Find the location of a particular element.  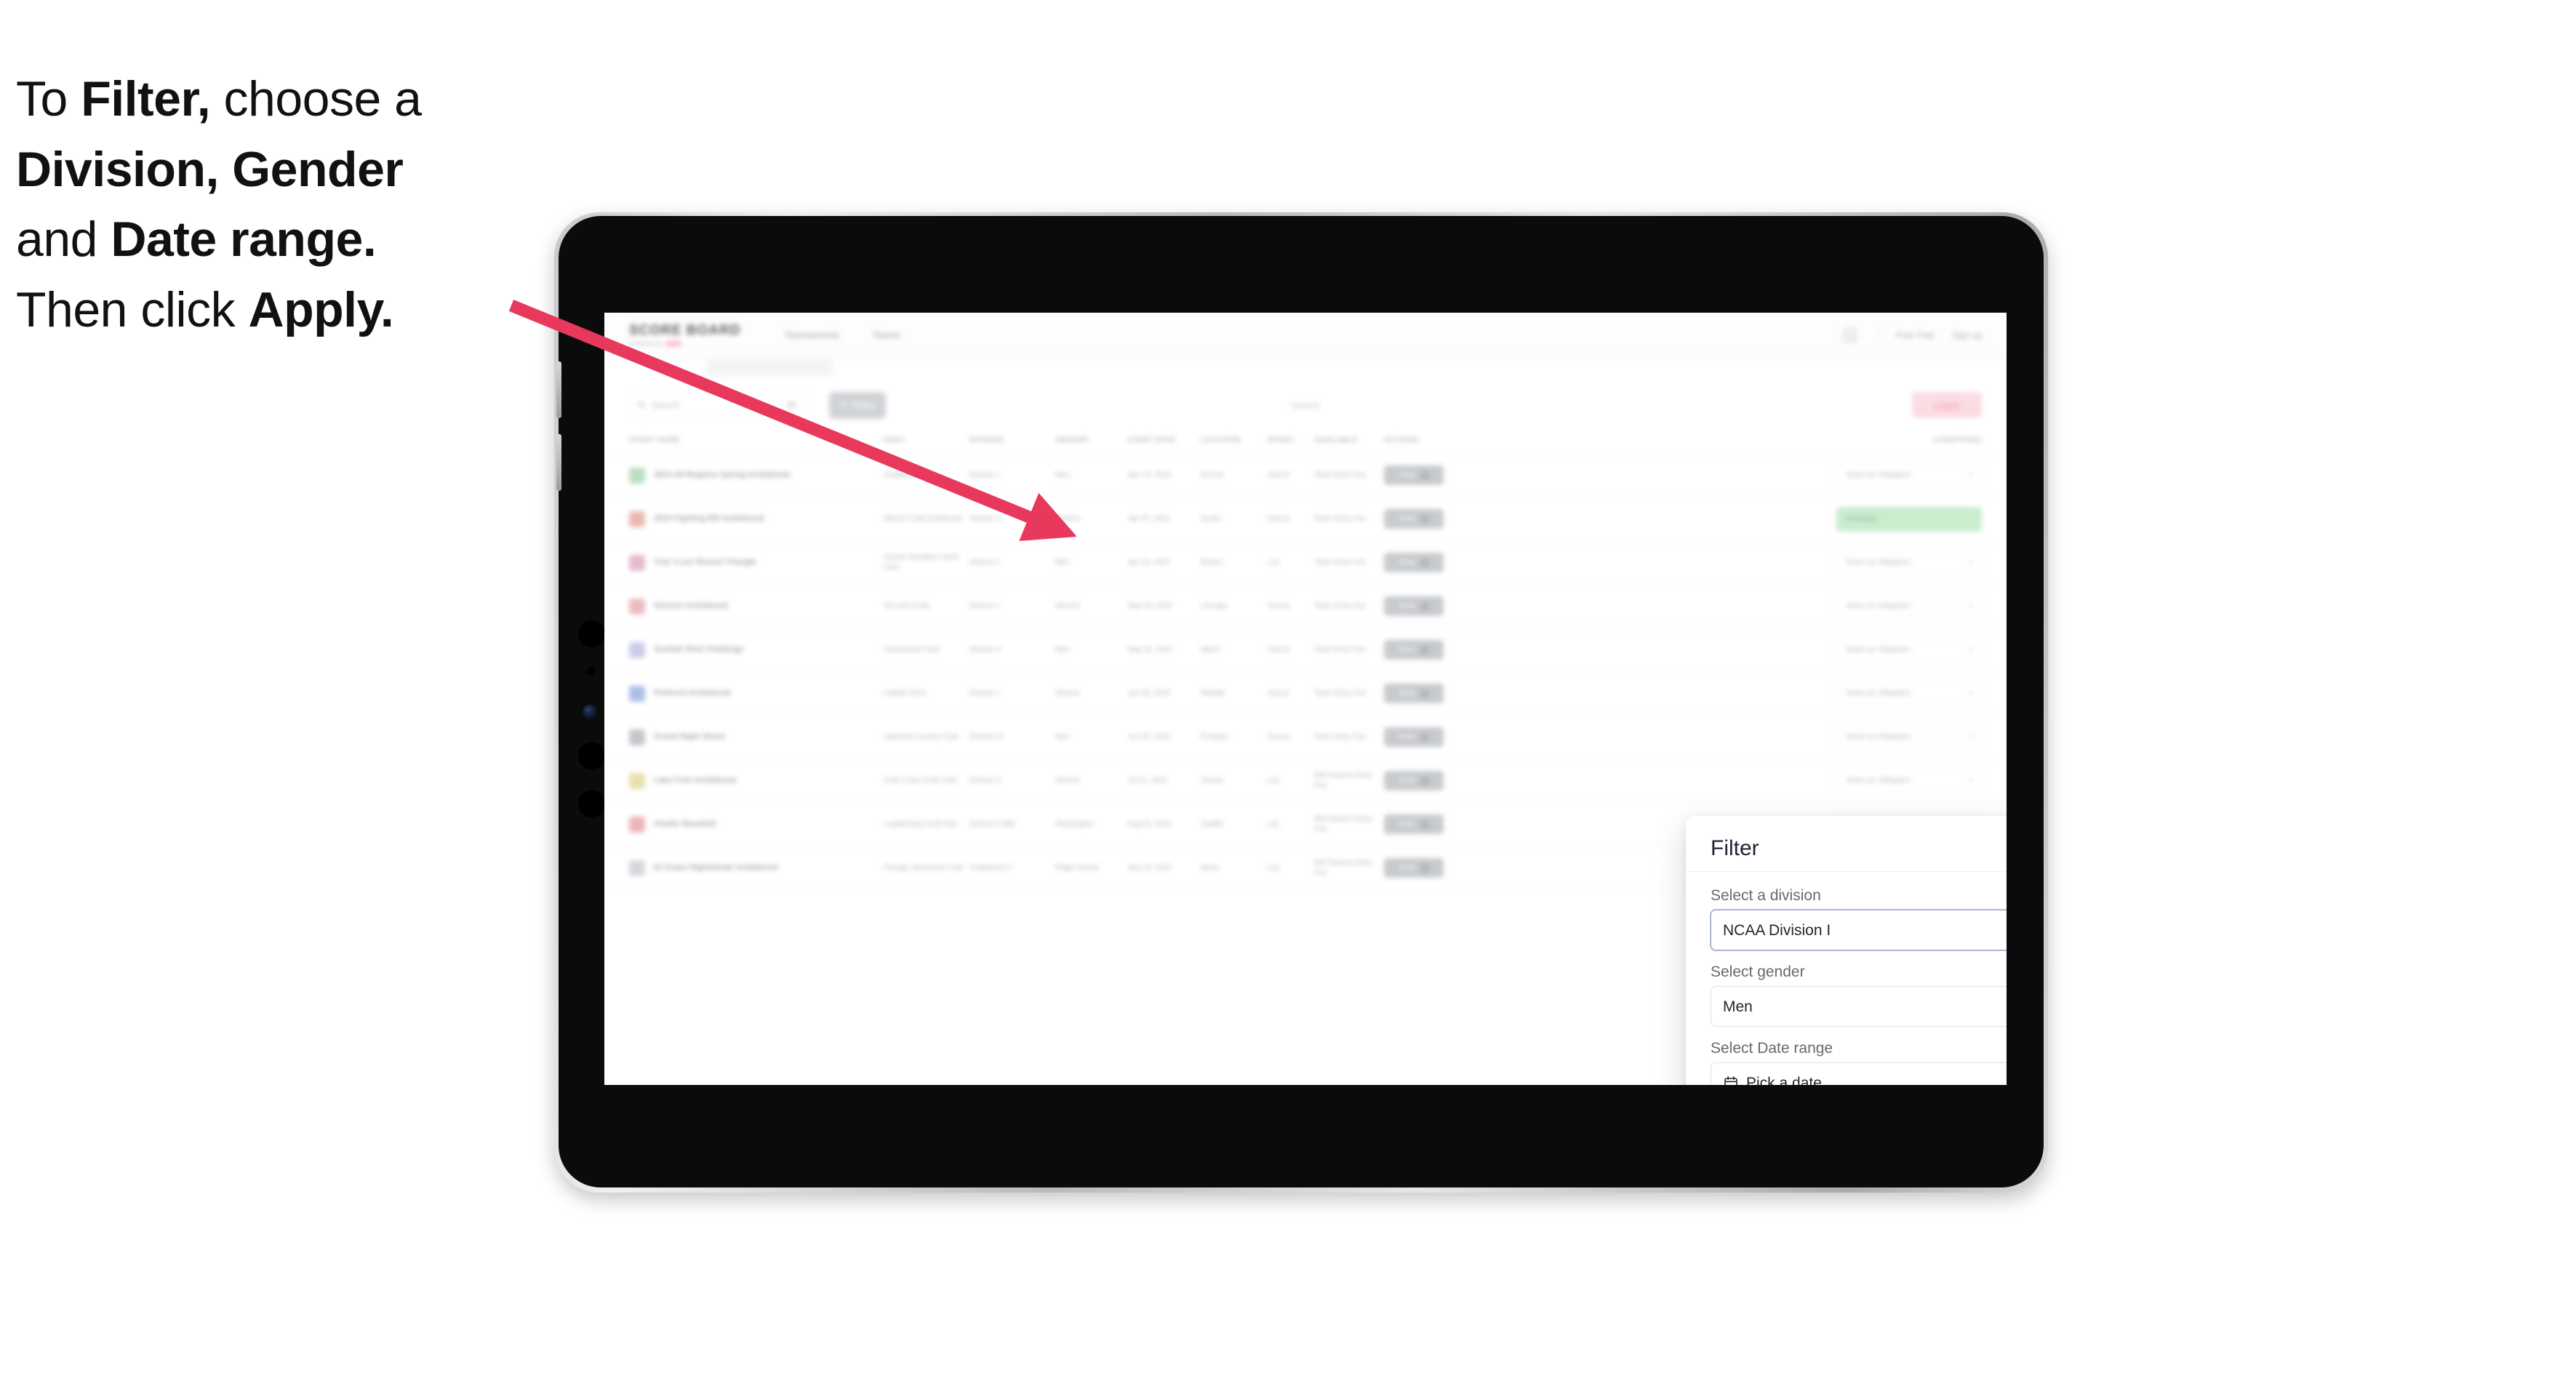

division-select: NCAA Division I is located at coordinates (1859, 930).